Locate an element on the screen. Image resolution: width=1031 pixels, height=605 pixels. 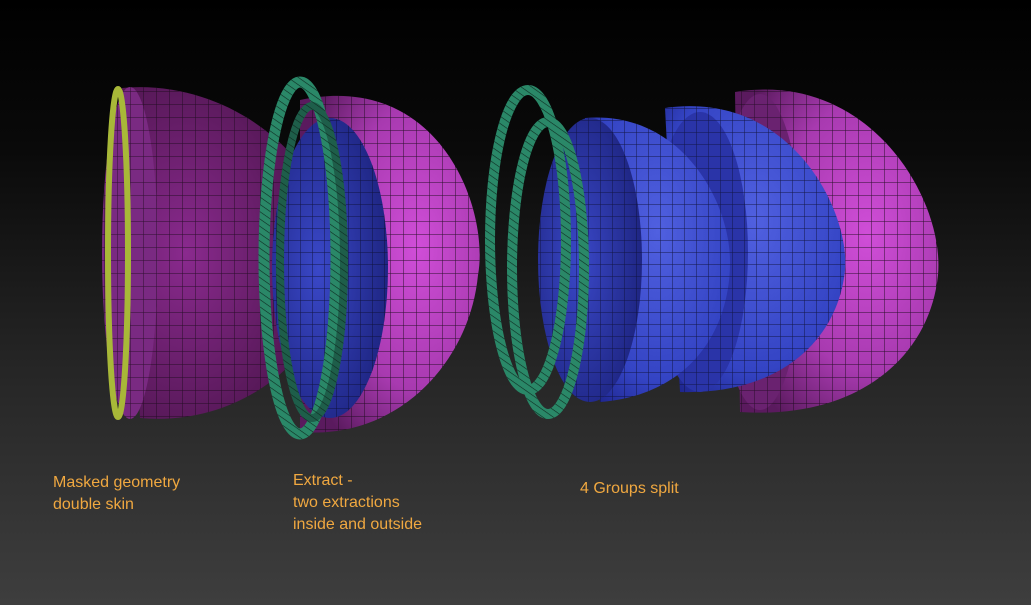
caption-masked-line1: Masked geometry is located at coordinates (117, 482).